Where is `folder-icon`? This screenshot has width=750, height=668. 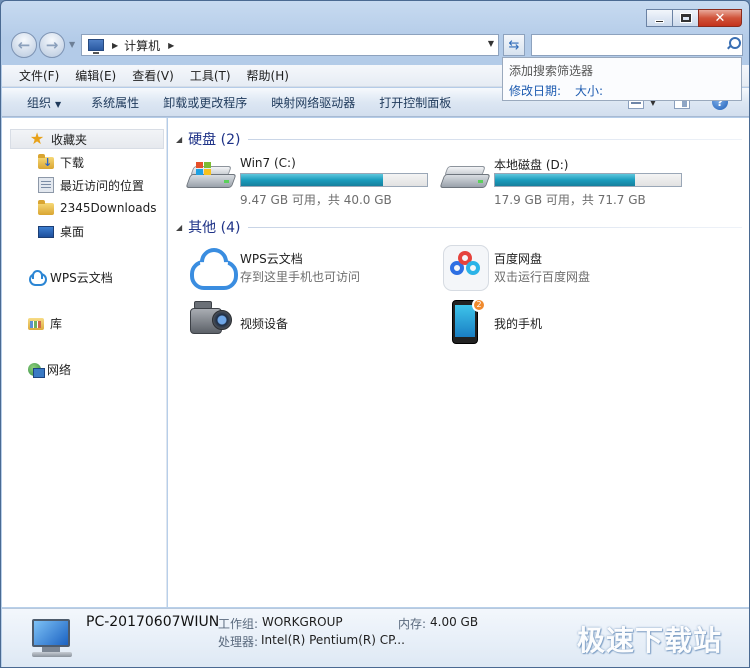 folder-icon is located at coordinates (46, 207).